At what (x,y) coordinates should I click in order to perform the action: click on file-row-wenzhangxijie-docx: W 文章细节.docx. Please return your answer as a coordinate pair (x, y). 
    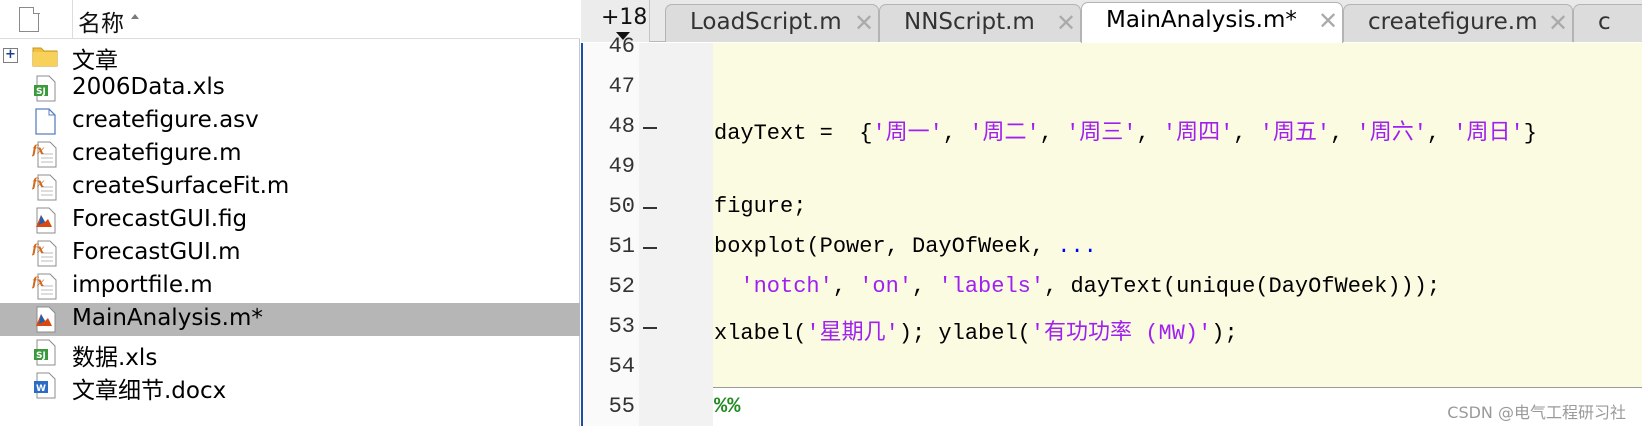
    Looking at the image, I should click on (290, 386).